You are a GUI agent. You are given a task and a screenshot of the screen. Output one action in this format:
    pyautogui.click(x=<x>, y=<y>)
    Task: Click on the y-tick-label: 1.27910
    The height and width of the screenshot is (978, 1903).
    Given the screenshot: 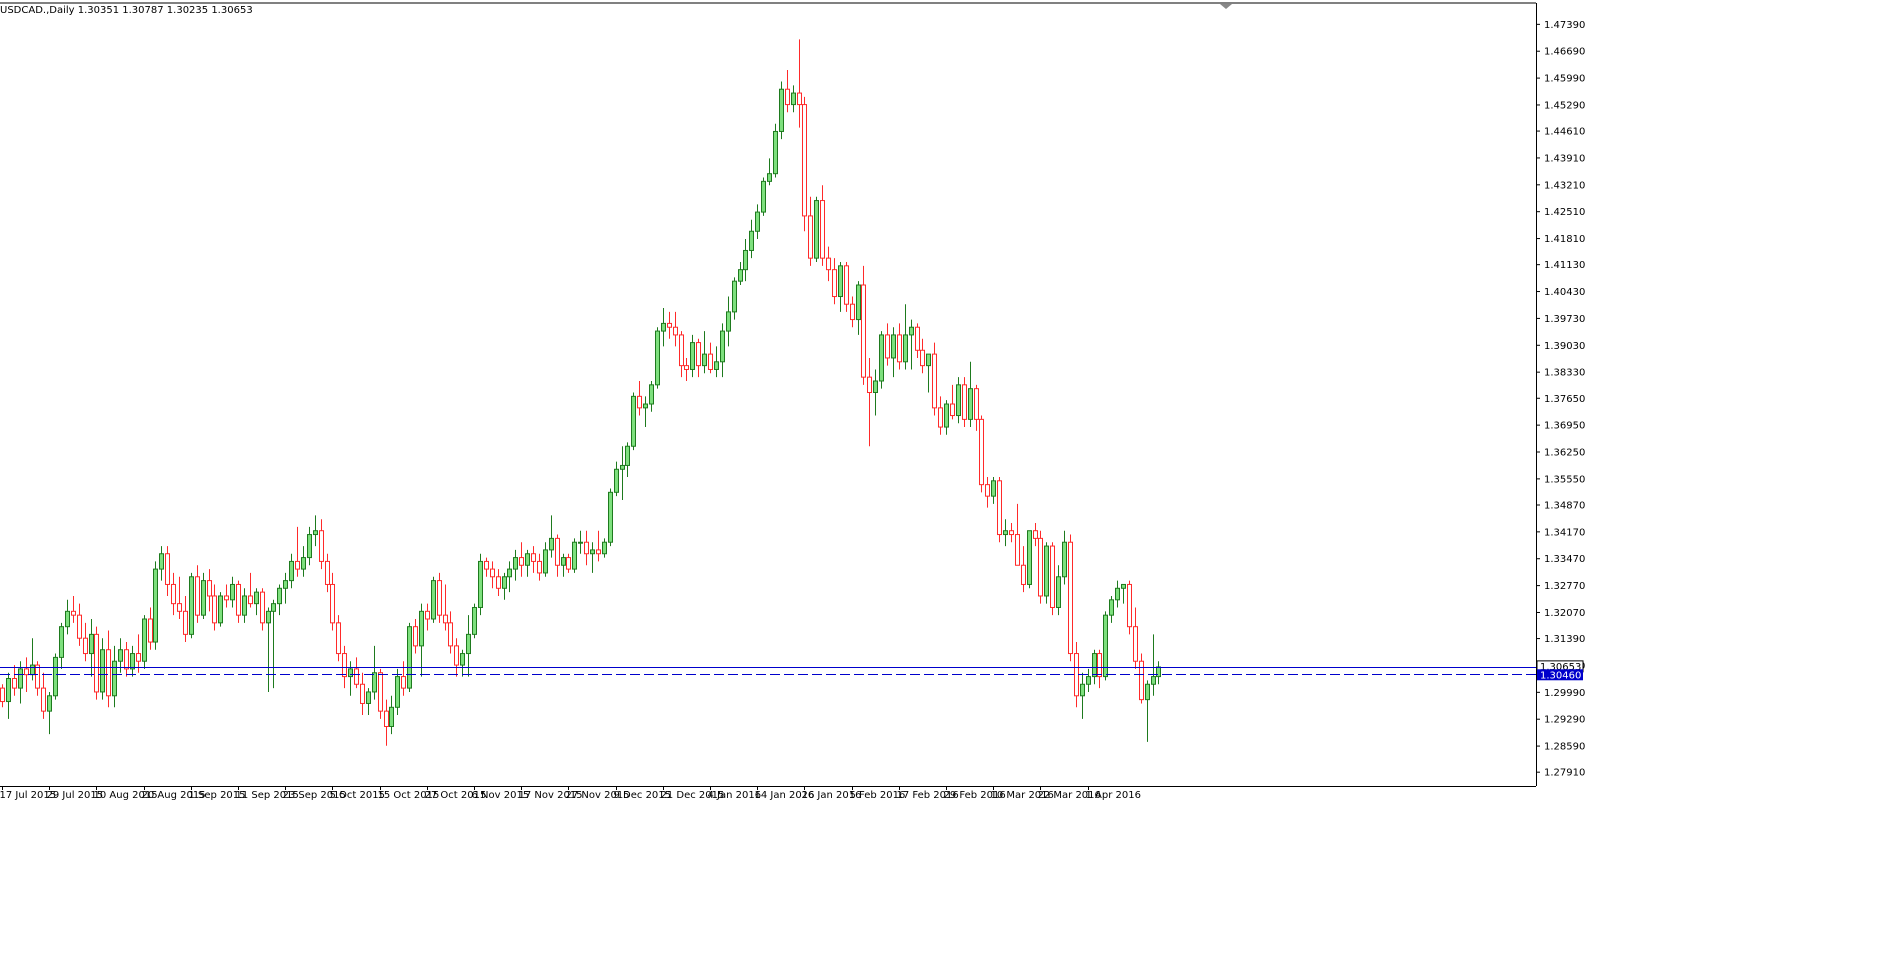 What is the action you would take?
    pyautogui.click(x=1564, y=773)
    